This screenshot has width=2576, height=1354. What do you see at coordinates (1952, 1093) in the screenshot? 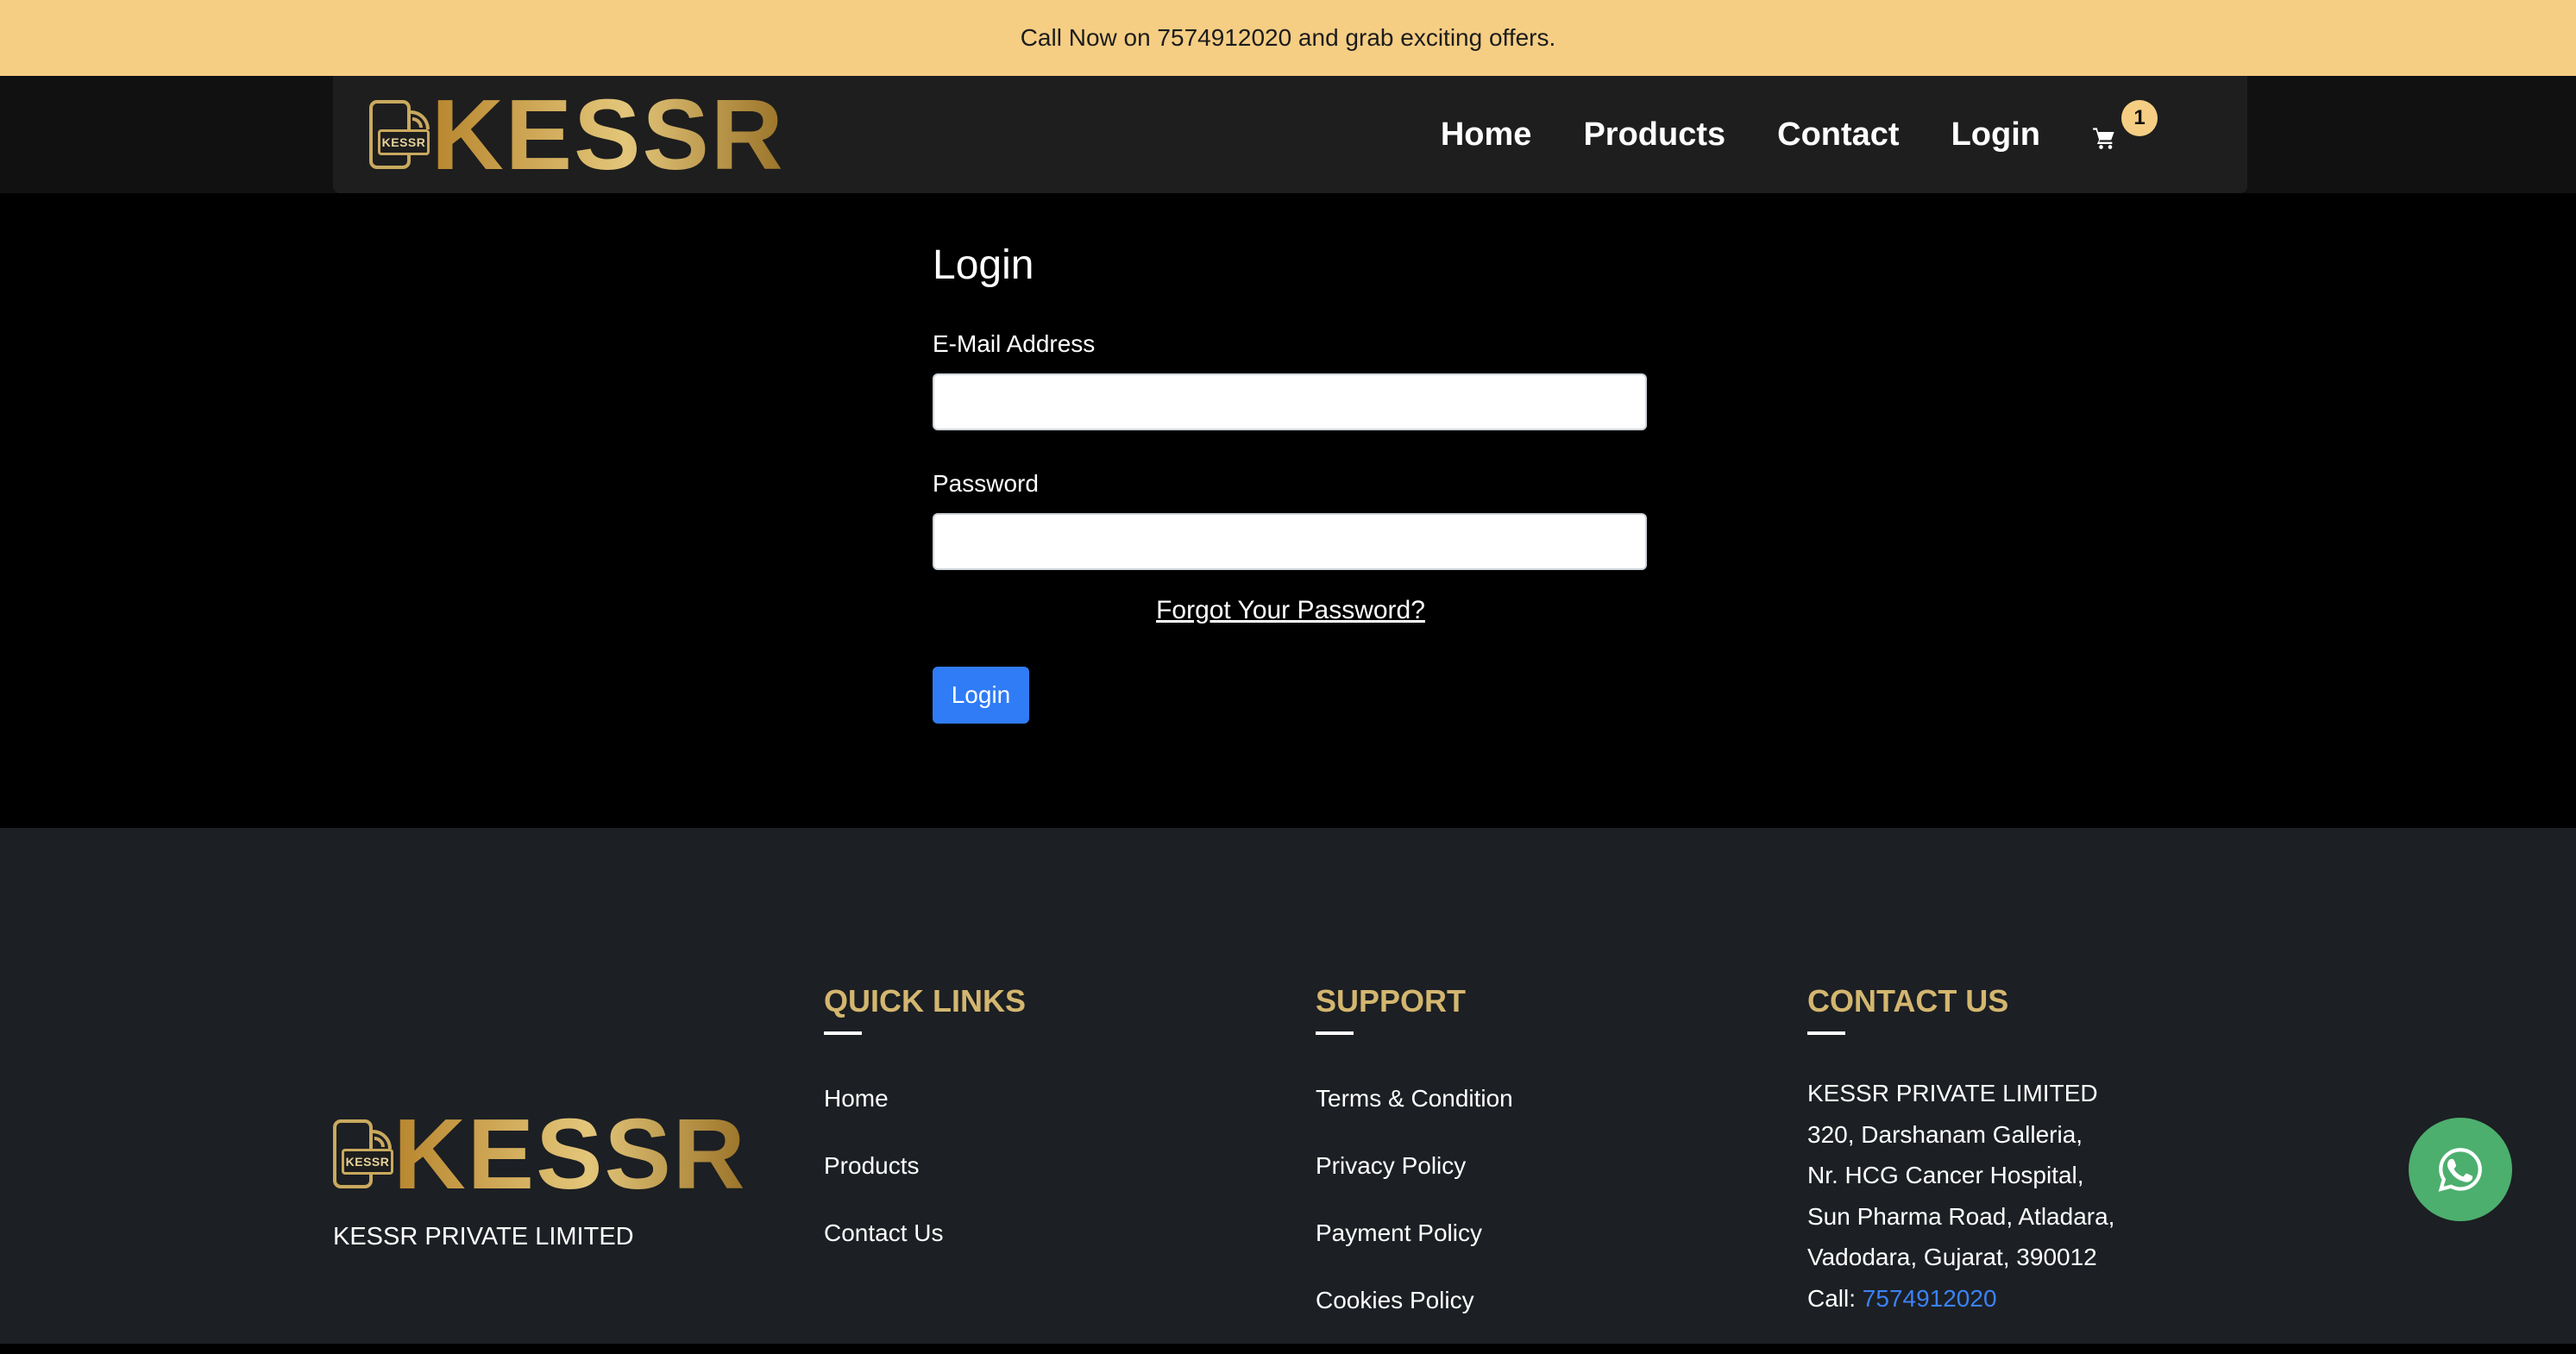
I see `address-line: KESSR PRIVATE LIMITED` at bounding box center [1952, 1093].